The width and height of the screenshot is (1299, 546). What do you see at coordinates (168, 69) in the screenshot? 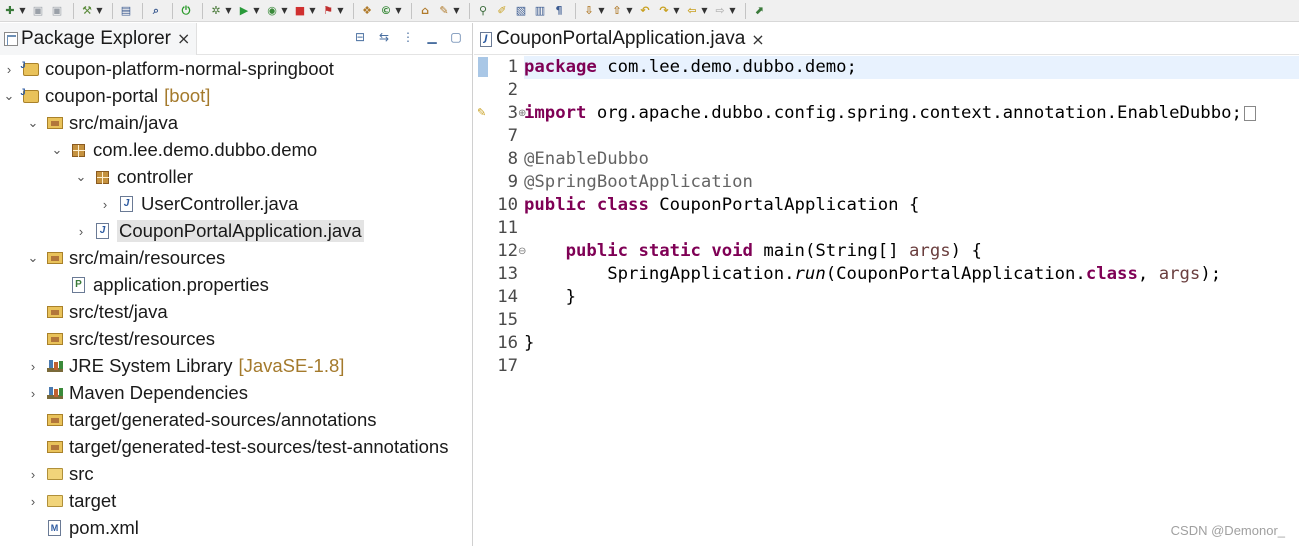
I see `tree-item: › coupon-platform-normal-springboot` at bounding box center [168, 69].